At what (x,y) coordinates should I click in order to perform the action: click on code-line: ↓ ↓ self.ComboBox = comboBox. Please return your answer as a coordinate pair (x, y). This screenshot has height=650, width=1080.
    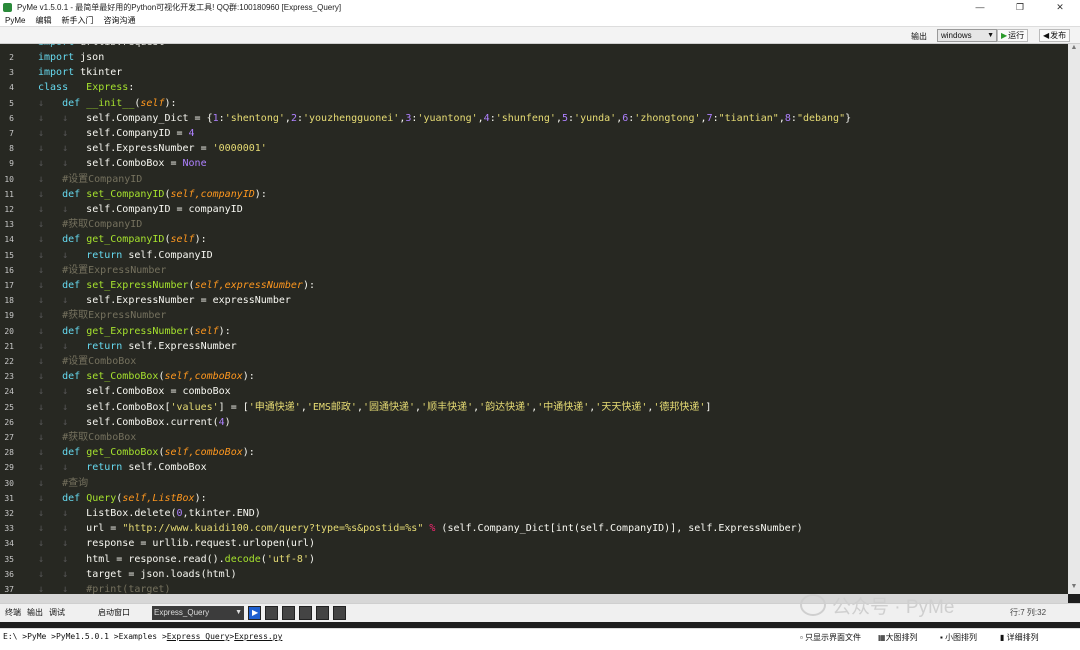
    Looking at the image, I should click on (550, 391).